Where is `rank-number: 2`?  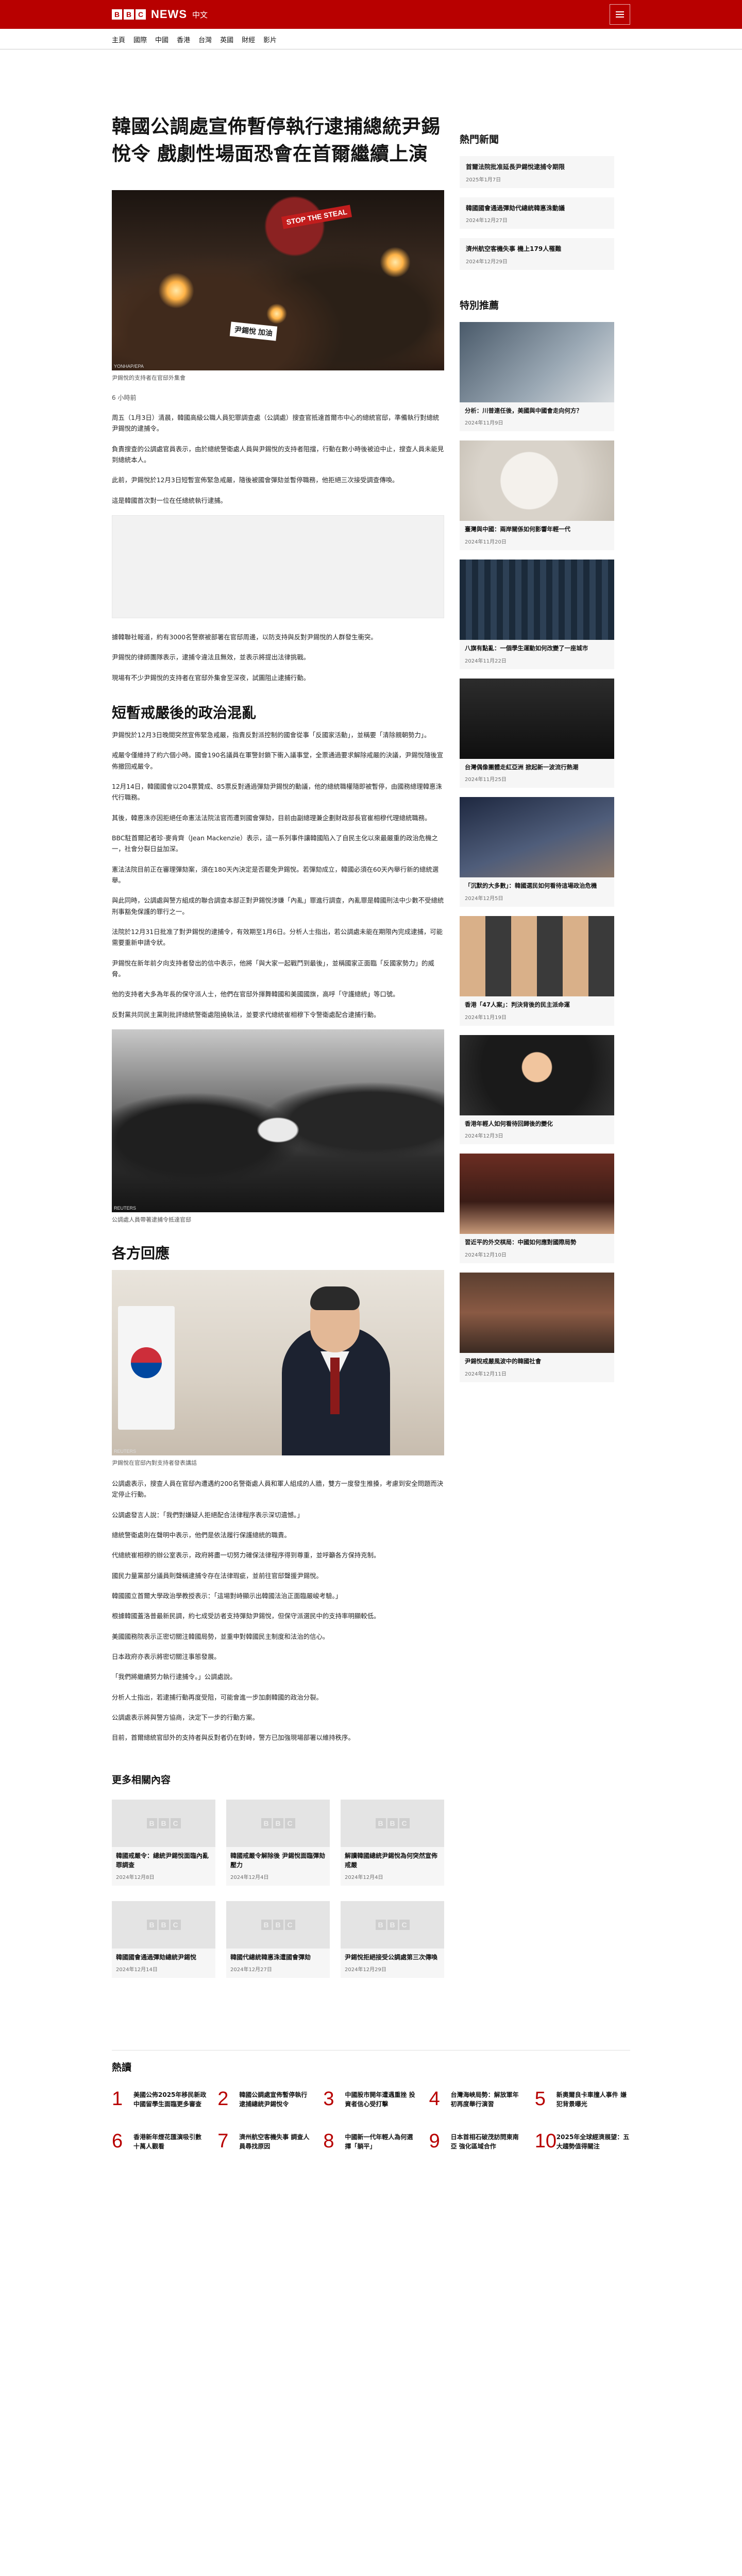
rank-number: 2 is located at coordinates (223, 2099).